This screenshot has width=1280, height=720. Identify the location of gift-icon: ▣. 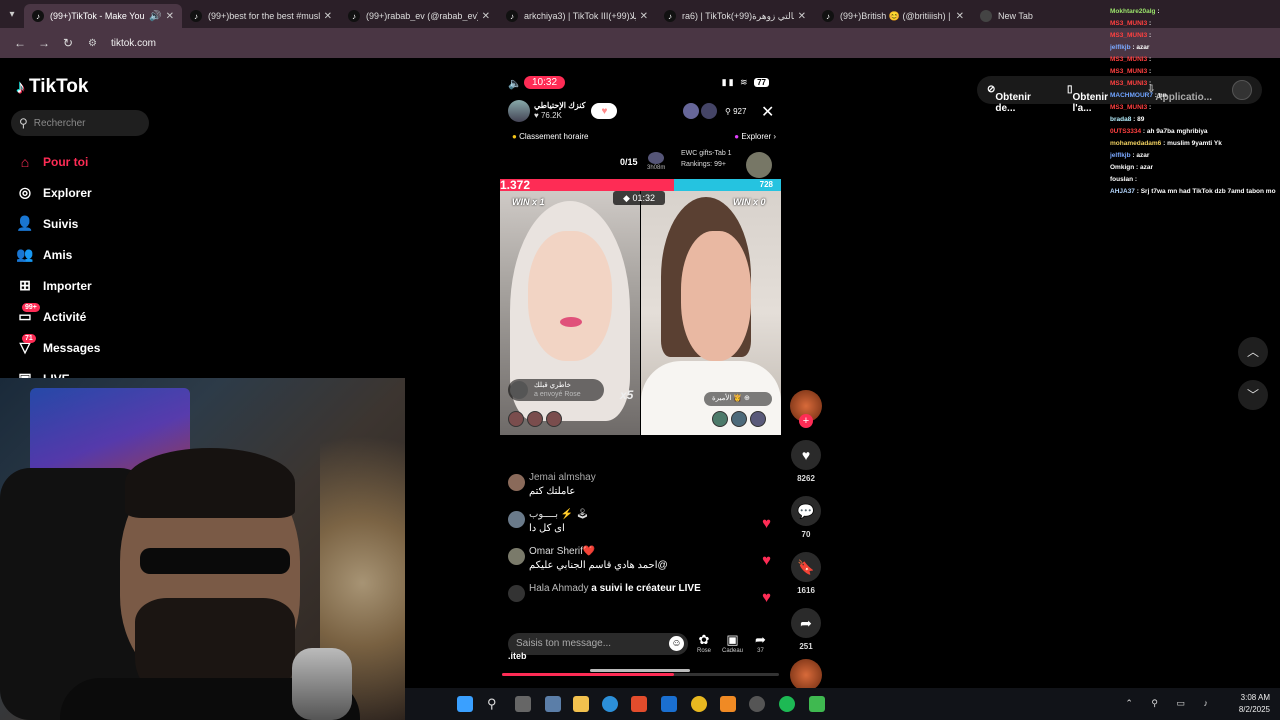
(732, 639).